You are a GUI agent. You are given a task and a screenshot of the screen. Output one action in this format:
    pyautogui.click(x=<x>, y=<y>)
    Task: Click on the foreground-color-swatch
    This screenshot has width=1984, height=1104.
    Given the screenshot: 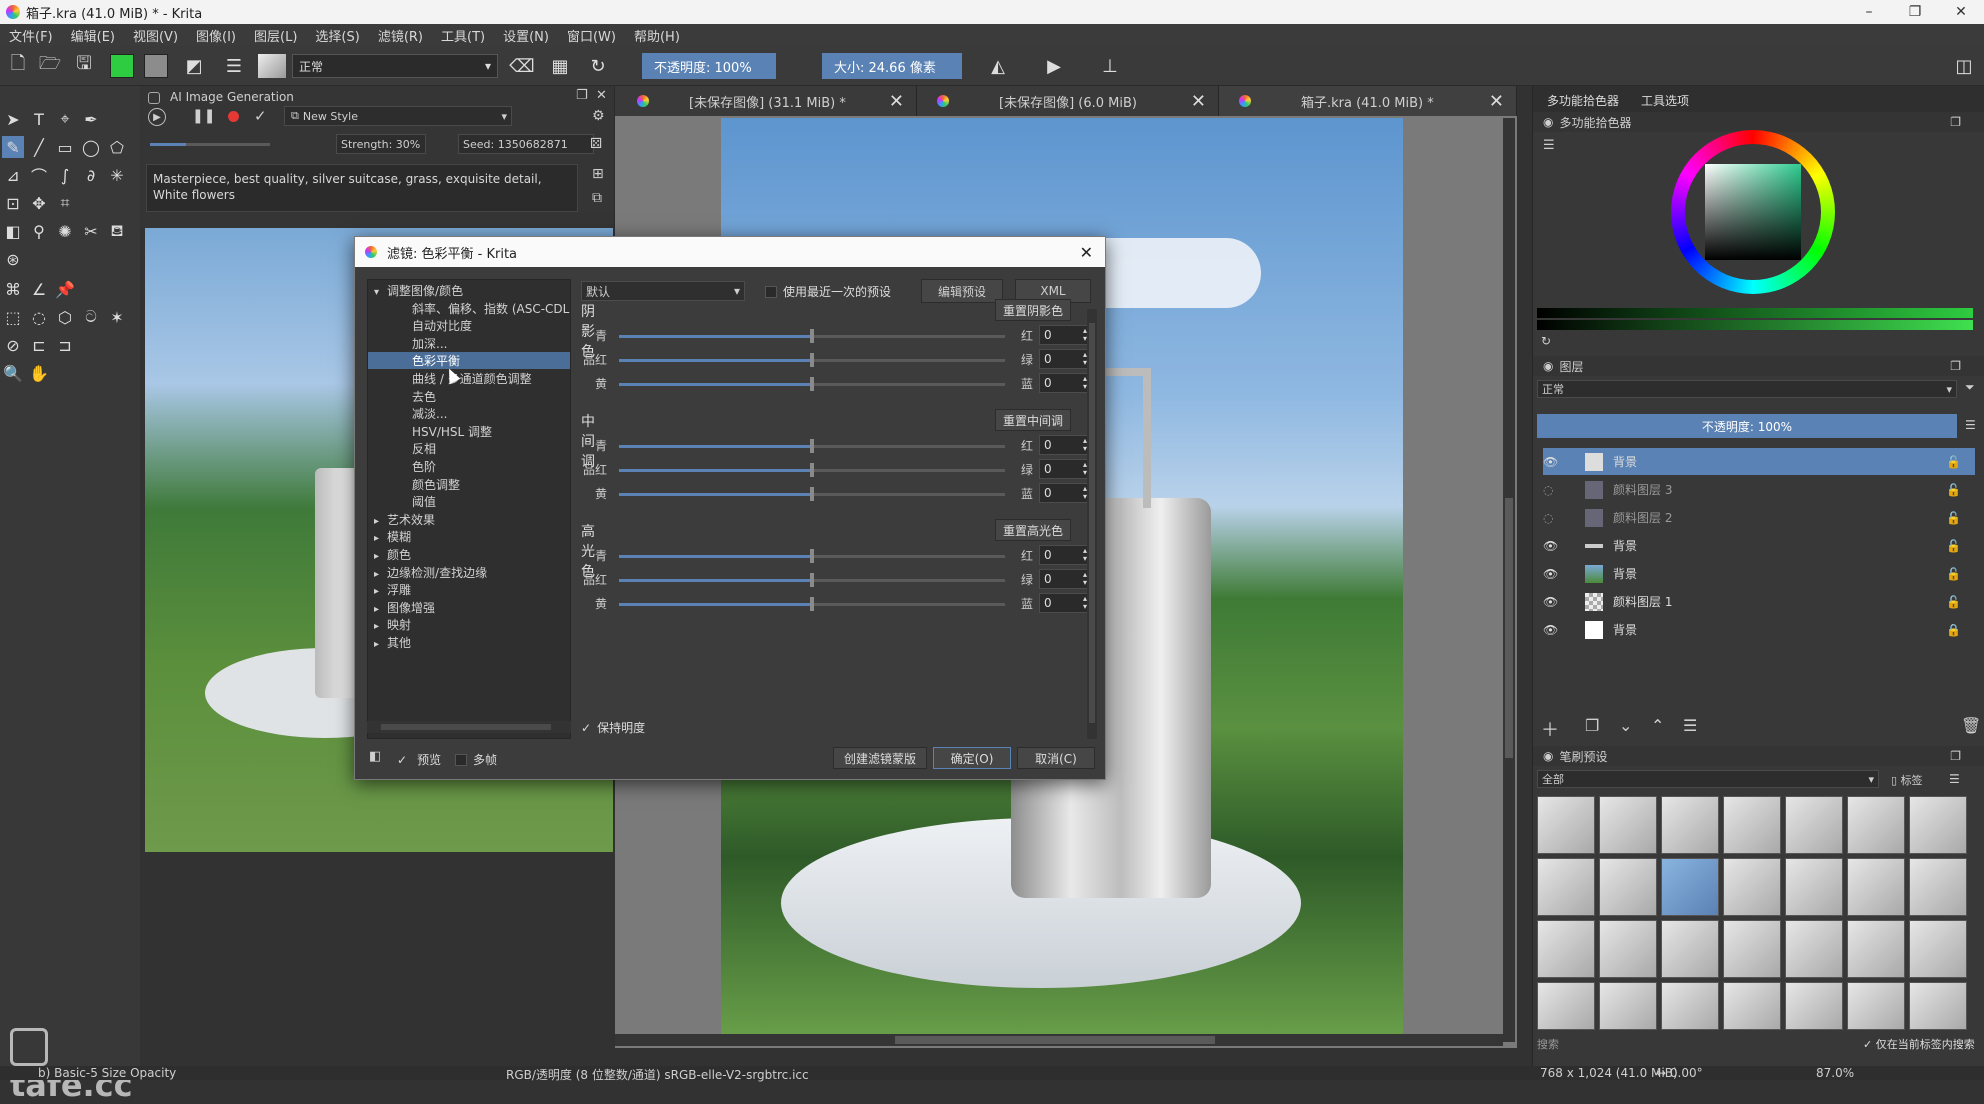 What is the action you would take?
    pyautogui.click(x=122, y=66)
    